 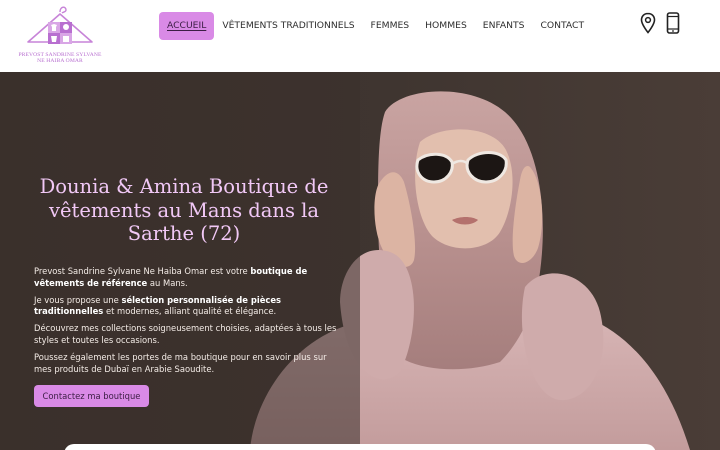 I want to click on nav-enfants: ENFANTS, so click(x=504, y=26).